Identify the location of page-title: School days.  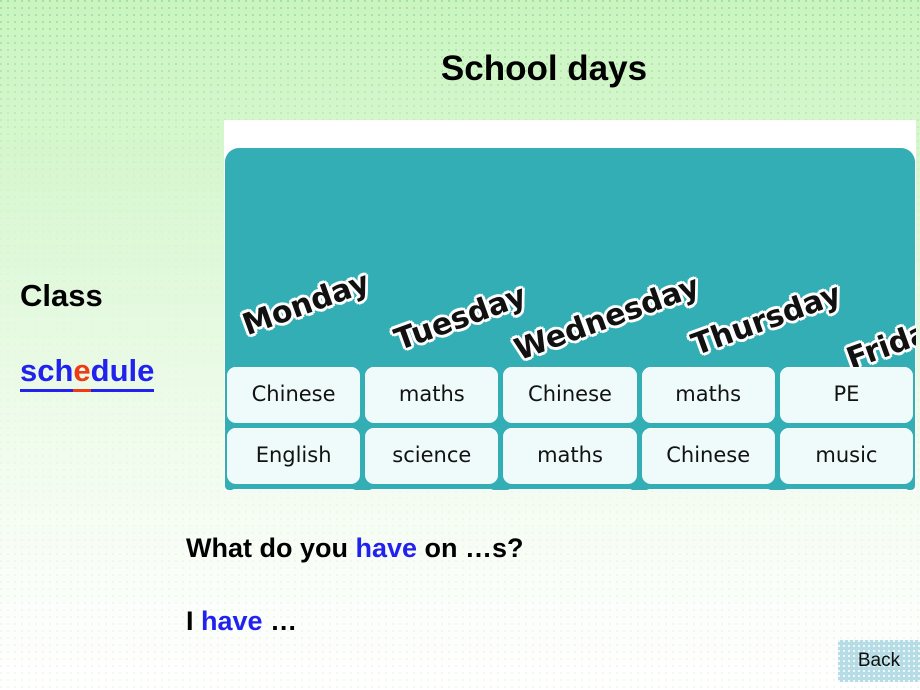
(544, 68).